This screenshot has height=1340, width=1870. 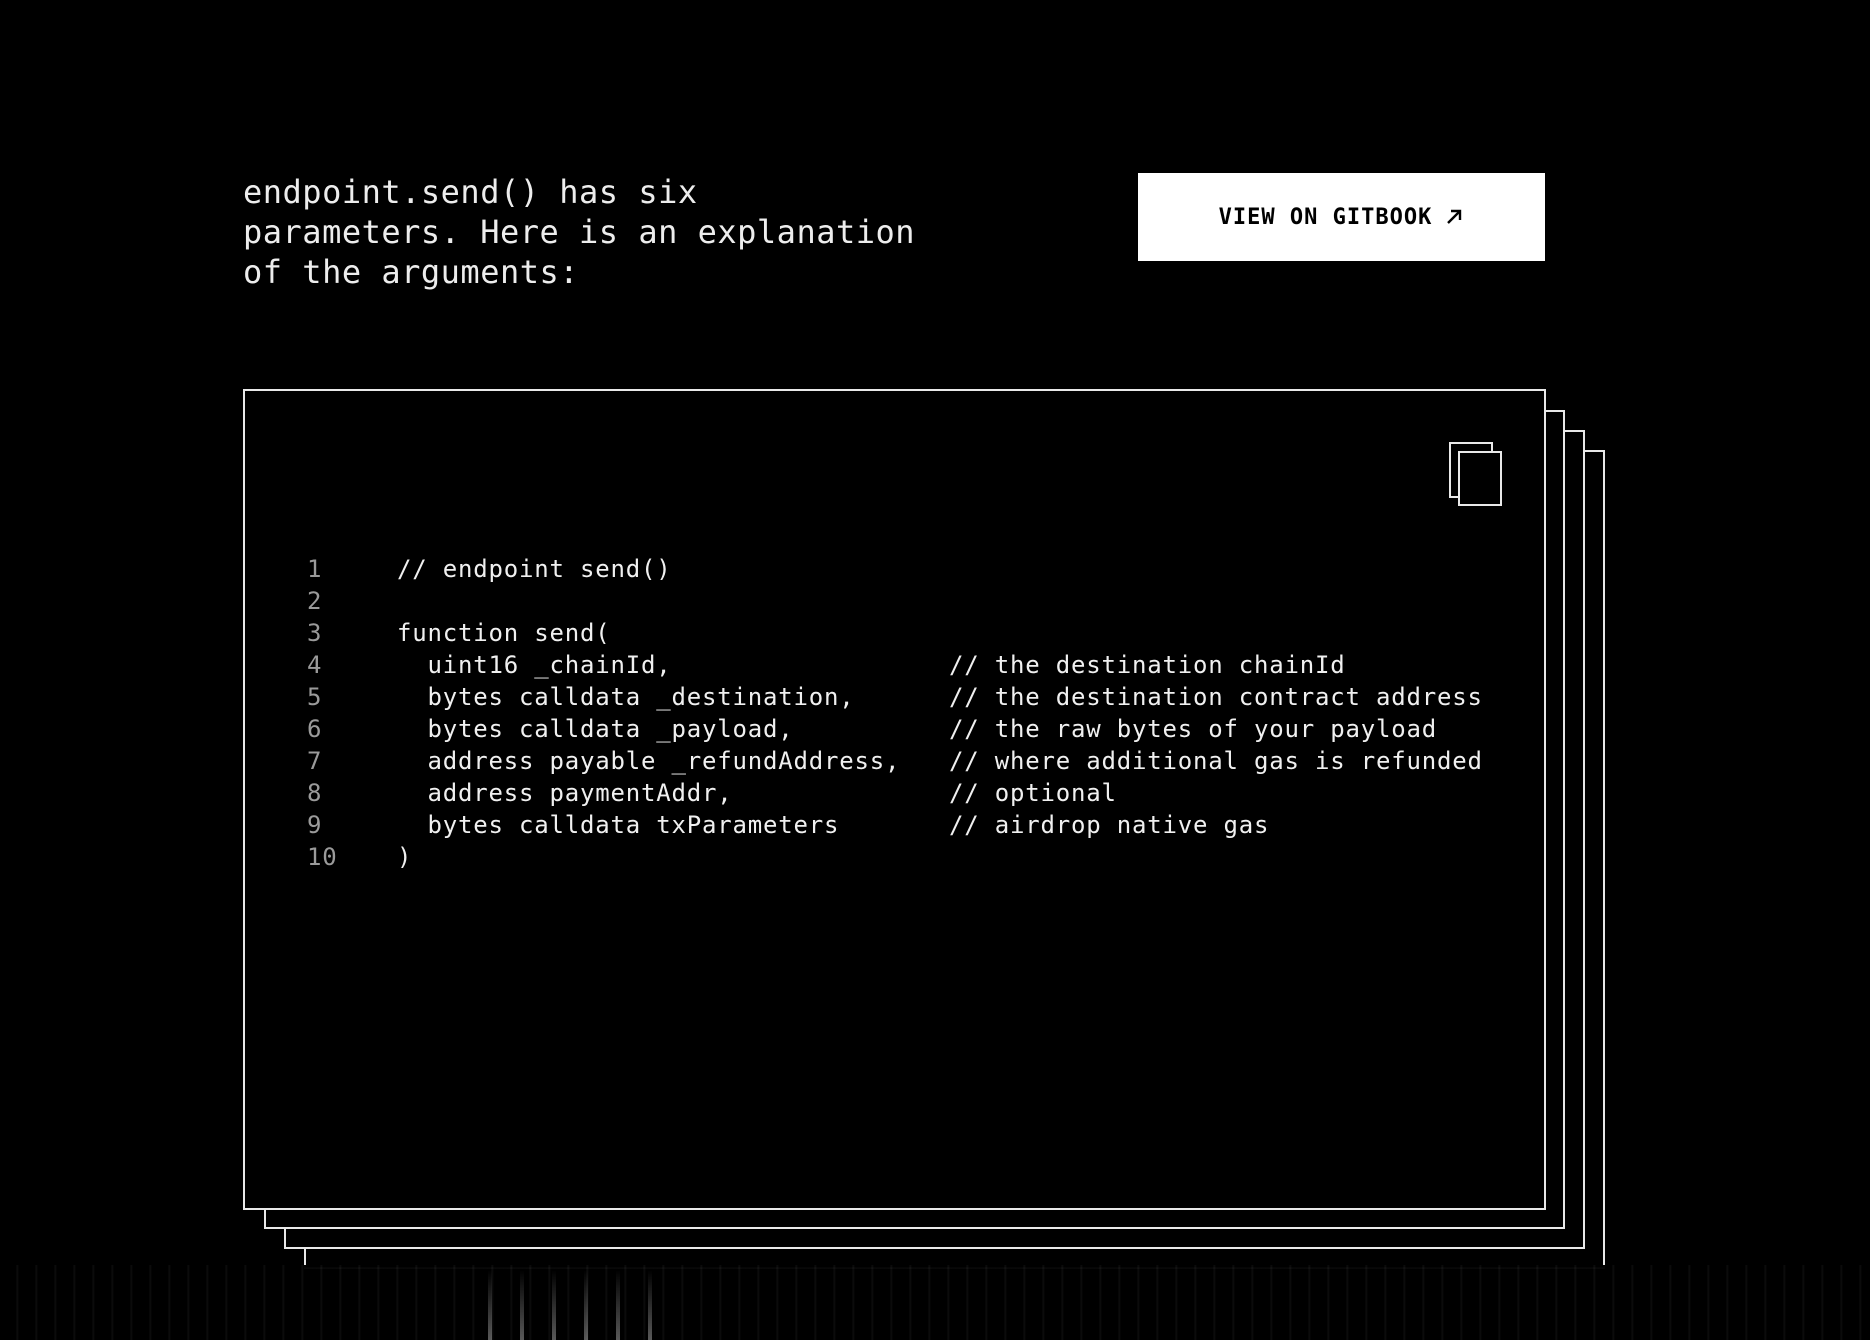 What do you see at coordinates (626, 697) in the screenshot?
I see `code-text: bytes calldata _destination,` at bounding box center [626, 697].